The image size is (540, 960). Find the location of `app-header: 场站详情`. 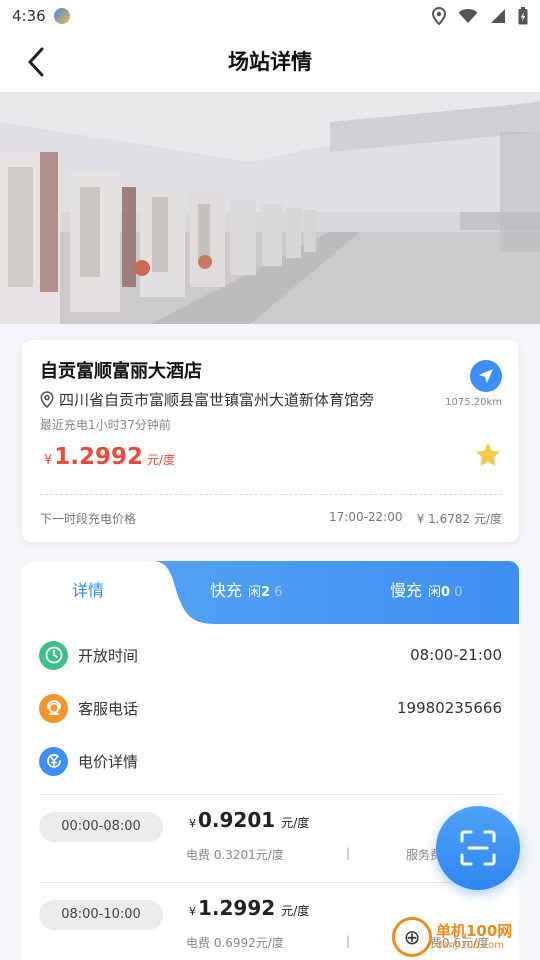

app-header: 场站详情 is located at coordinates (270, 62).